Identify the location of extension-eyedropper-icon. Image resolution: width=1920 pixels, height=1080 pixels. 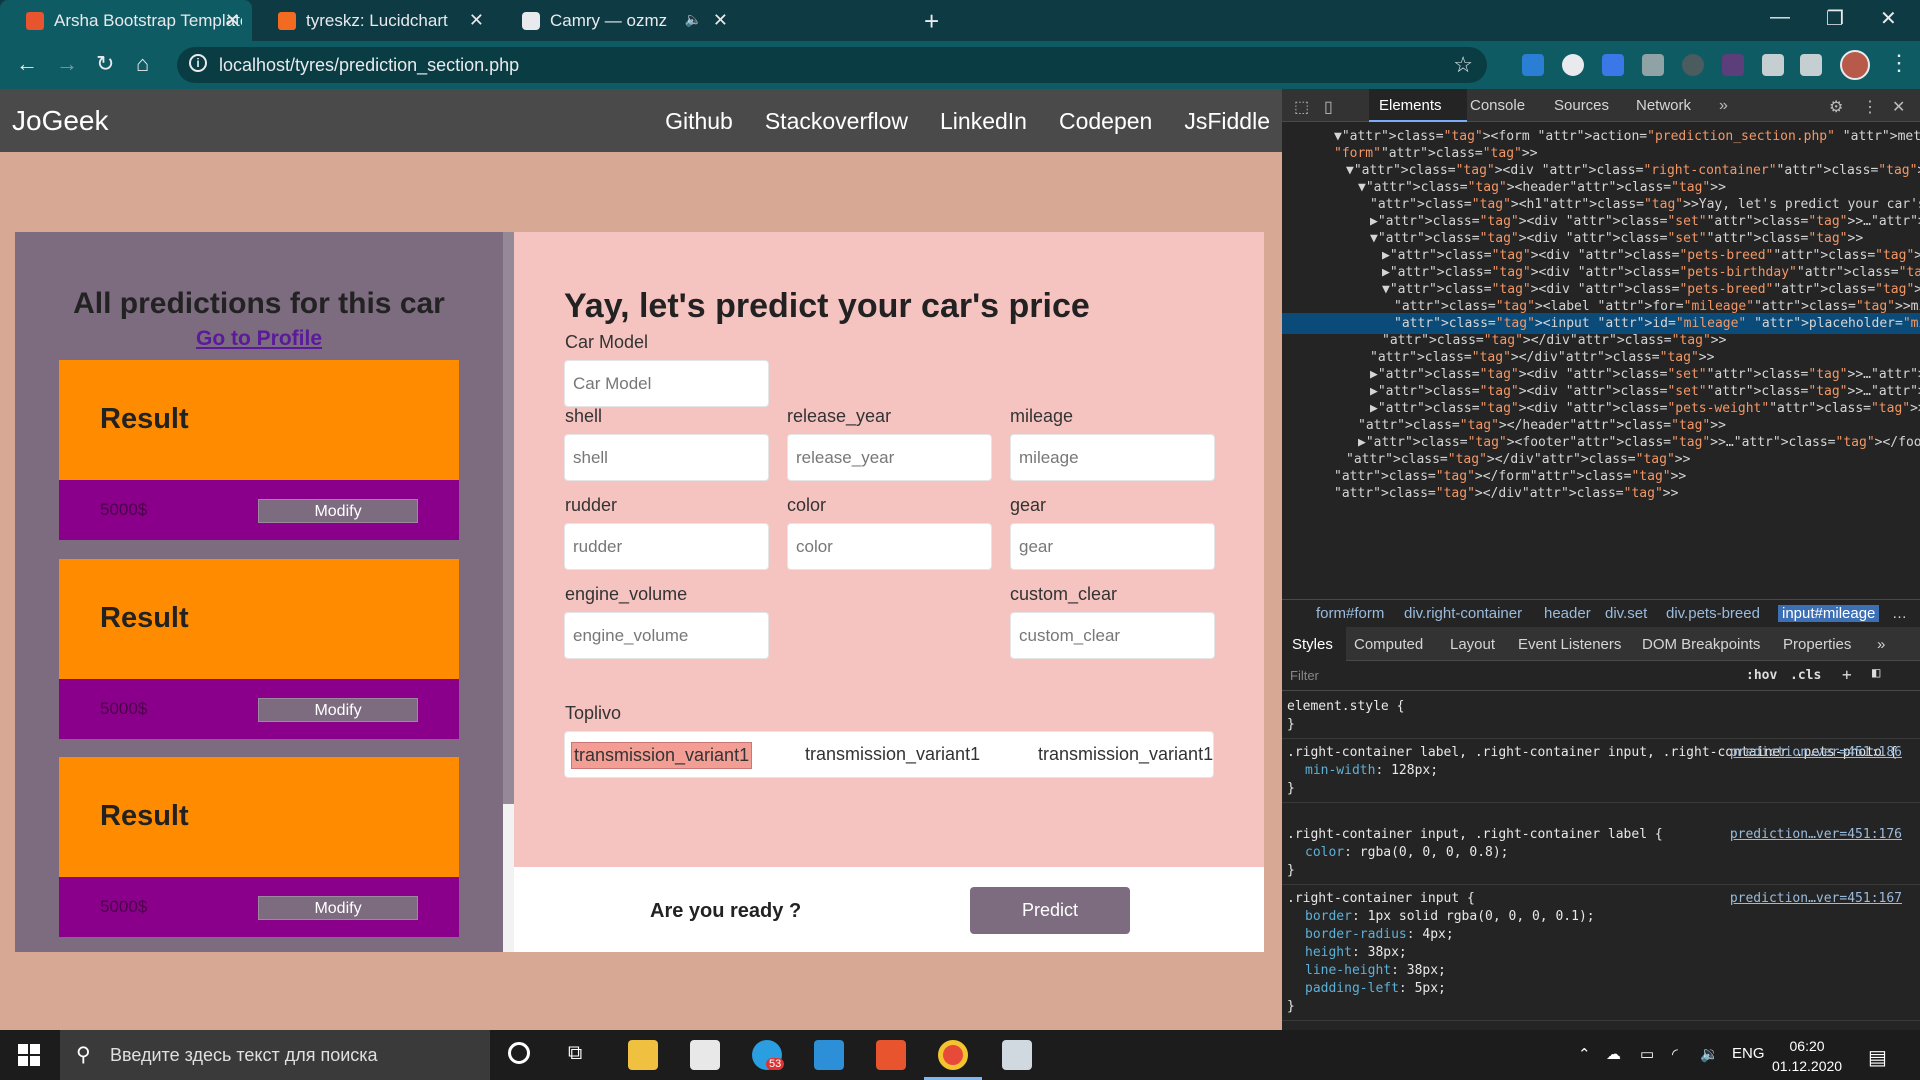
(1533, 65).